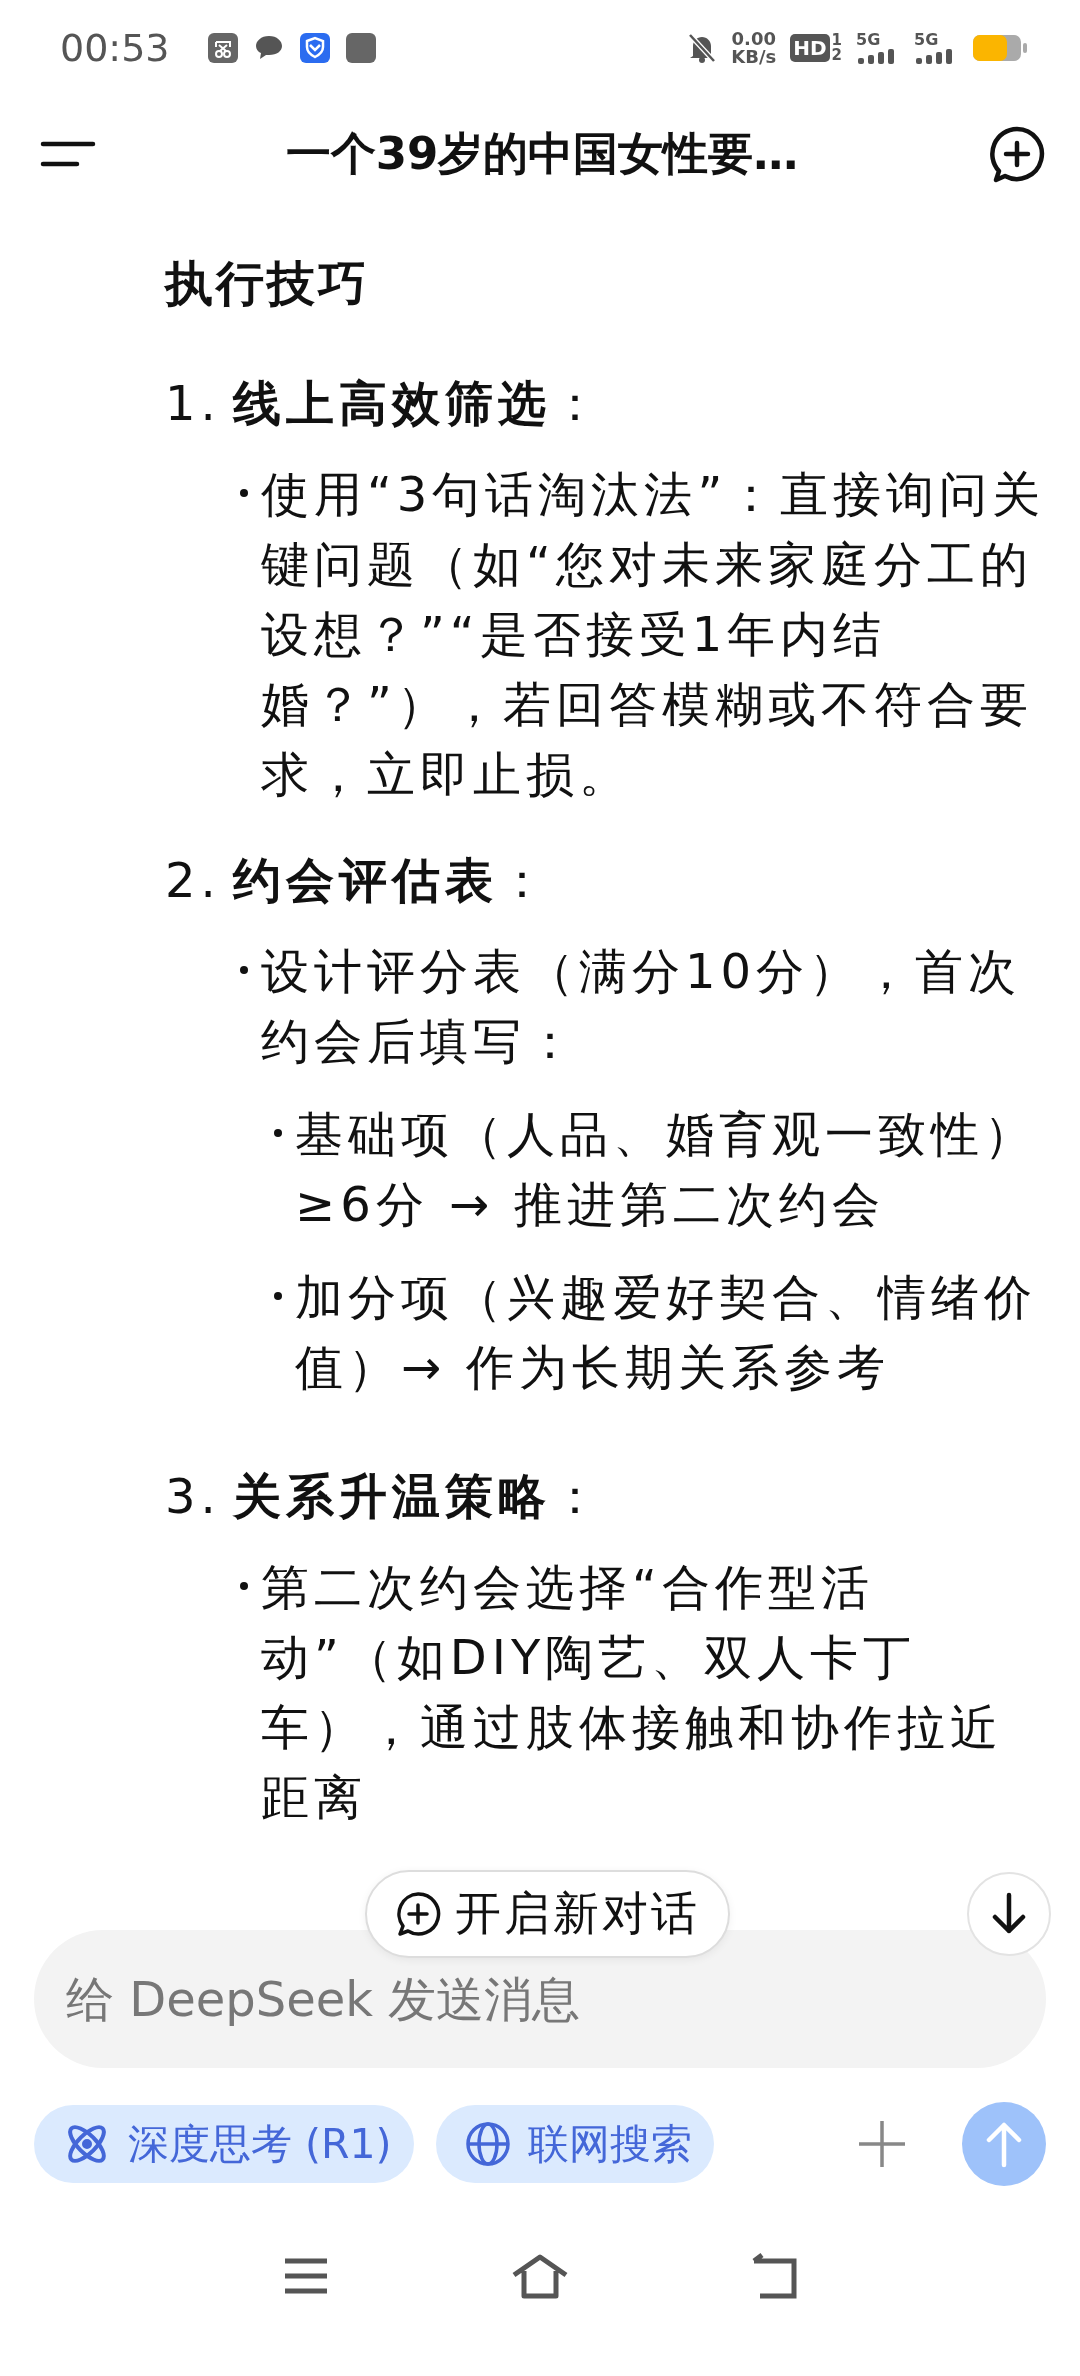  Describe the element at coordinates (1017, 154) in the screenshot. I see `new-chat-button` at that location.